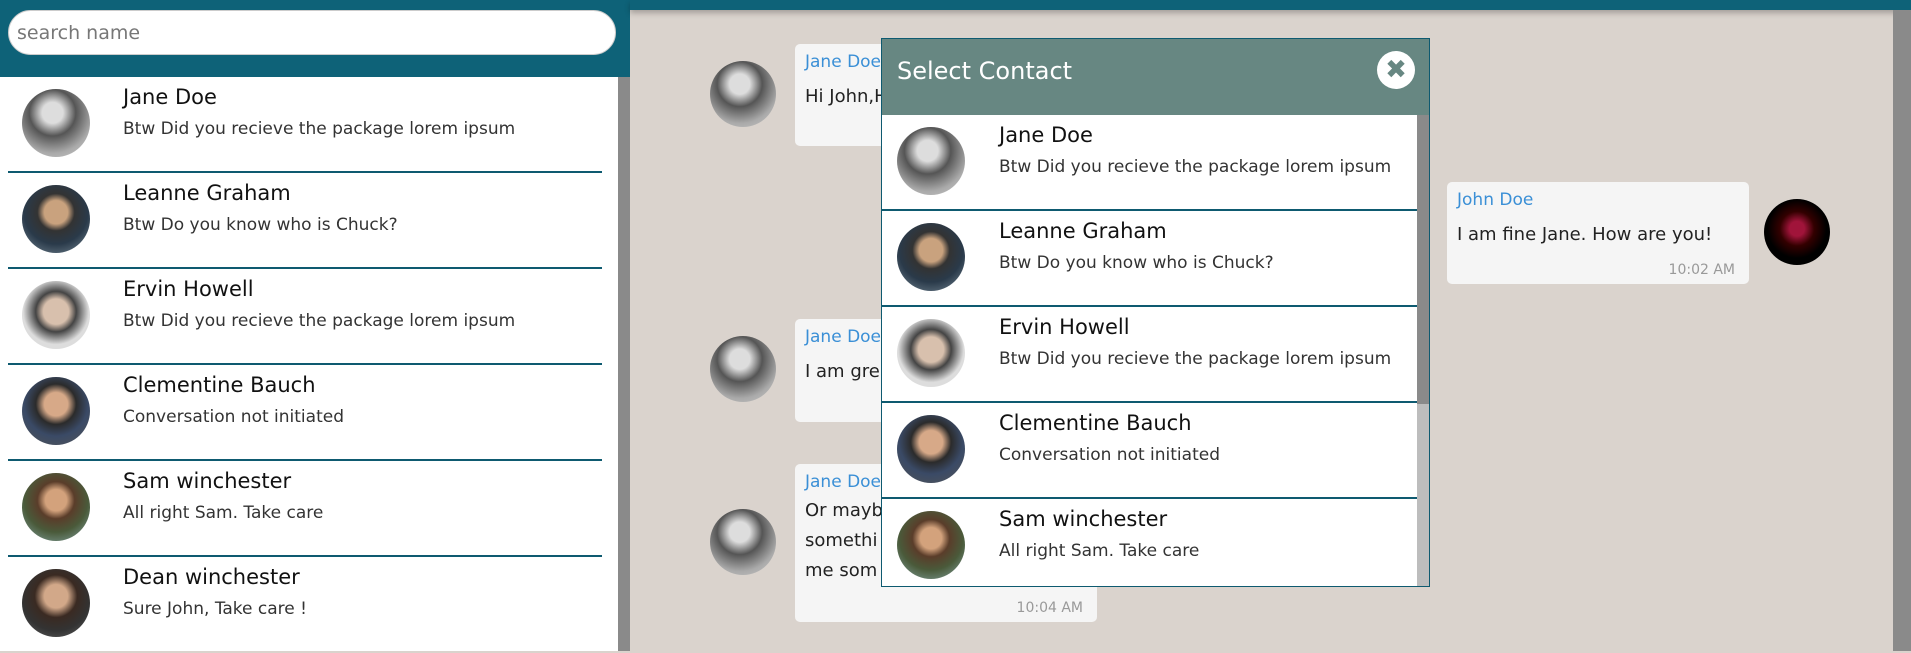 The width and height of the screenshot is (1911, 653). What do you see at coordinates (1495, 200) in the screenshot?
I see `sender-name: John Doe` at bounding box center [1495, 200].